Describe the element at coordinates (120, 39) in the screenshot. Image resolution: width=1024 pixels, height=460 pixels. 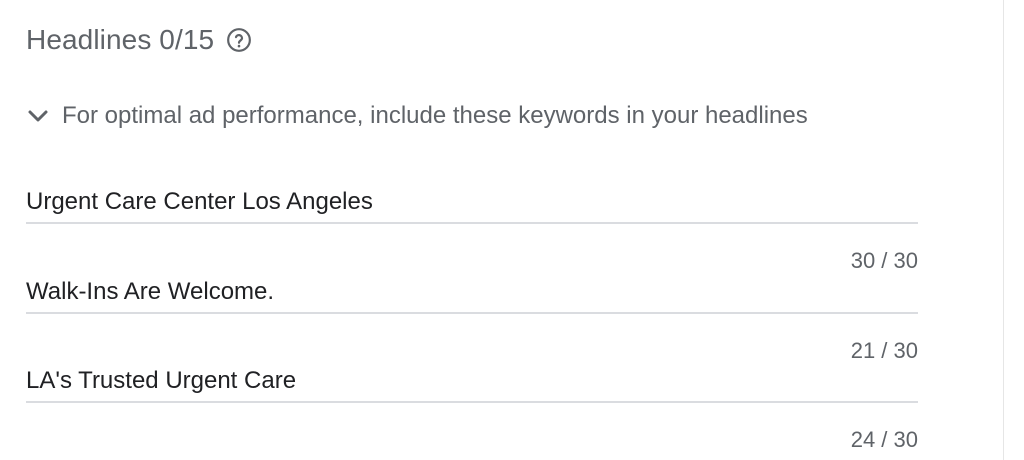
I see `headlines-title: Headlines 0/15` at that location.